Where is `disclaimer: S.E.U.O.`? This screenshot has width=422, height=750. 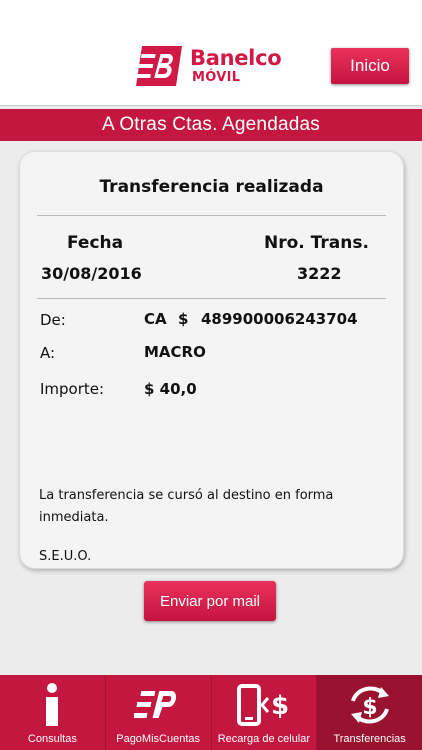
disclaimer: S.E.U.O. is located at coordinates (65, 556).